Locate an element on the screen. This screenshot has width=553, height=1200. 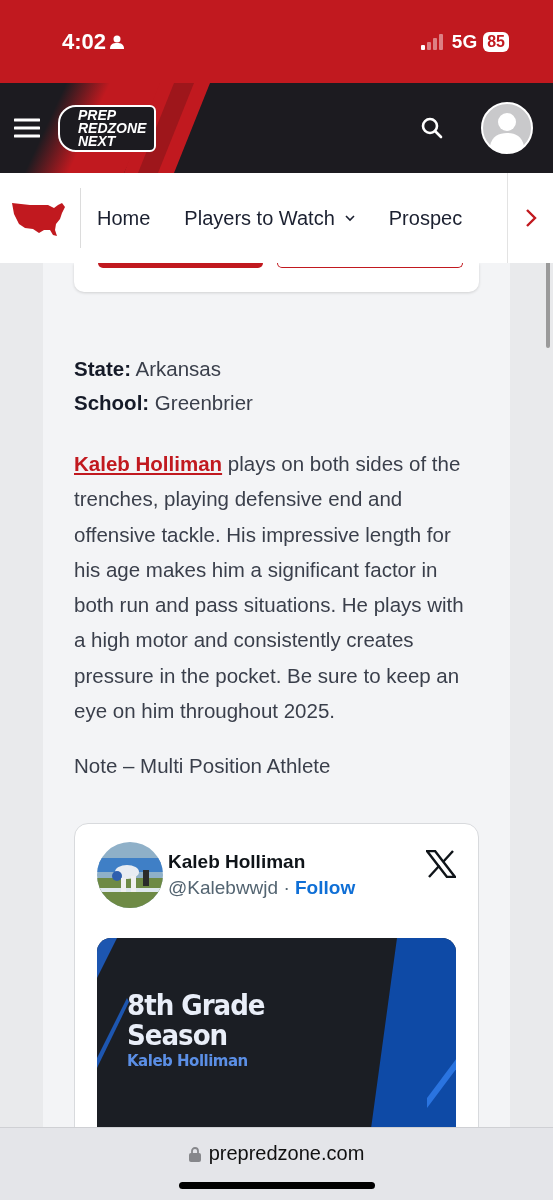
nav-link: Prospec is located at coordinates (425, 218).